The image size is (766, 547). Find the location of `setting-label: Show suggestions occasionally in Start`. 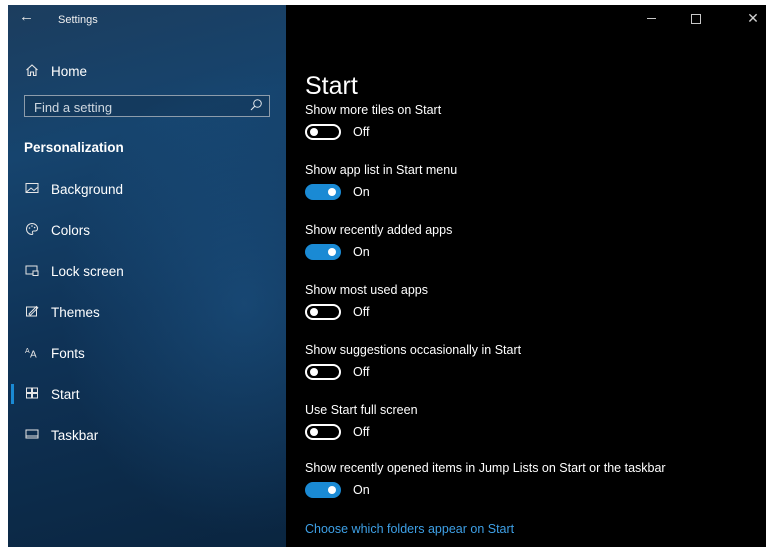

setting-label: Show suggestions occasionally in Start is located at coordinates (413, 350).